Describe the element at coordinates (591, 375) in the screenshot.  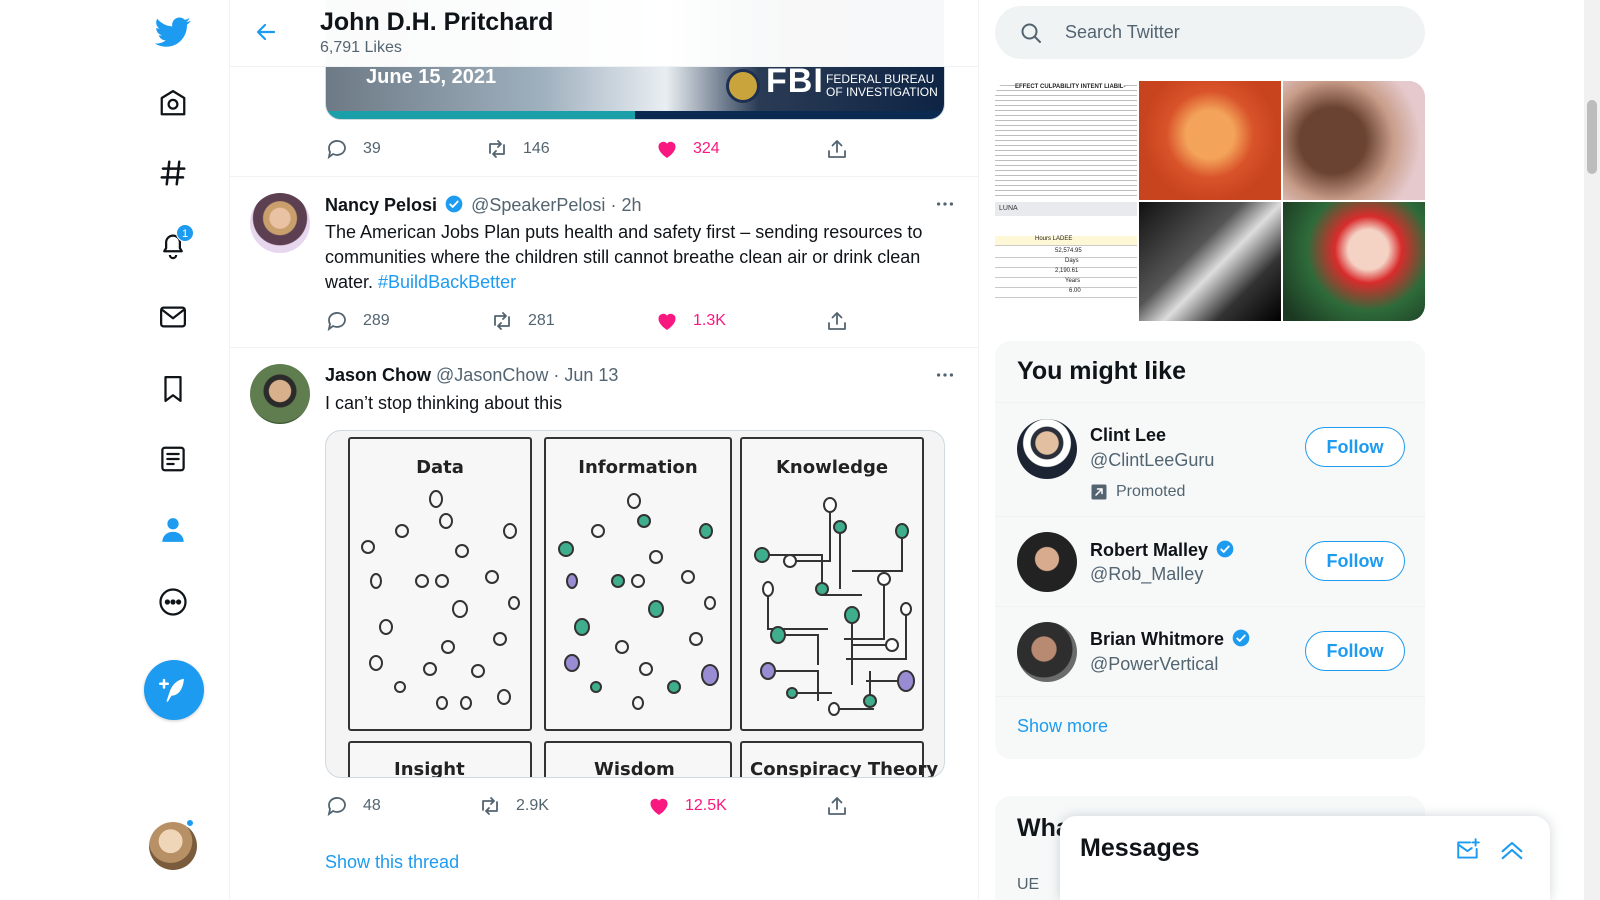
I see `tweet-timestamp: Jun 13` at that location.